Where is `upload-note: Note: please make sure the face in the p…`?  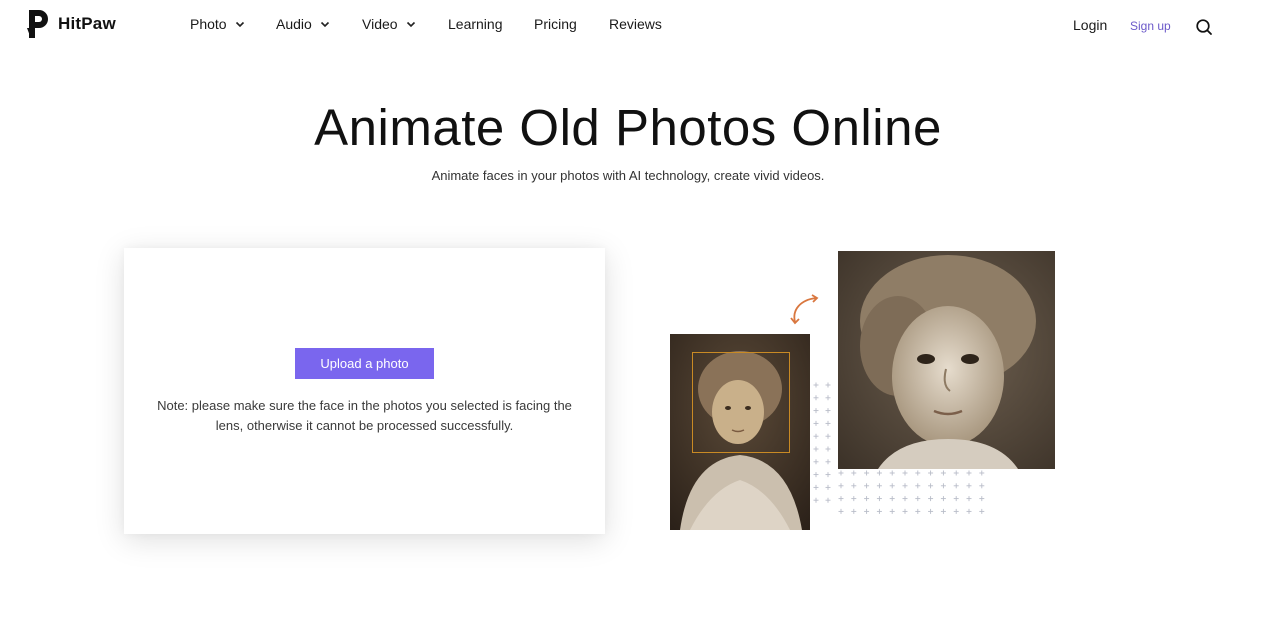
upload-note: Note: please make sure the face in the p… is located at coordinates (364, 415).